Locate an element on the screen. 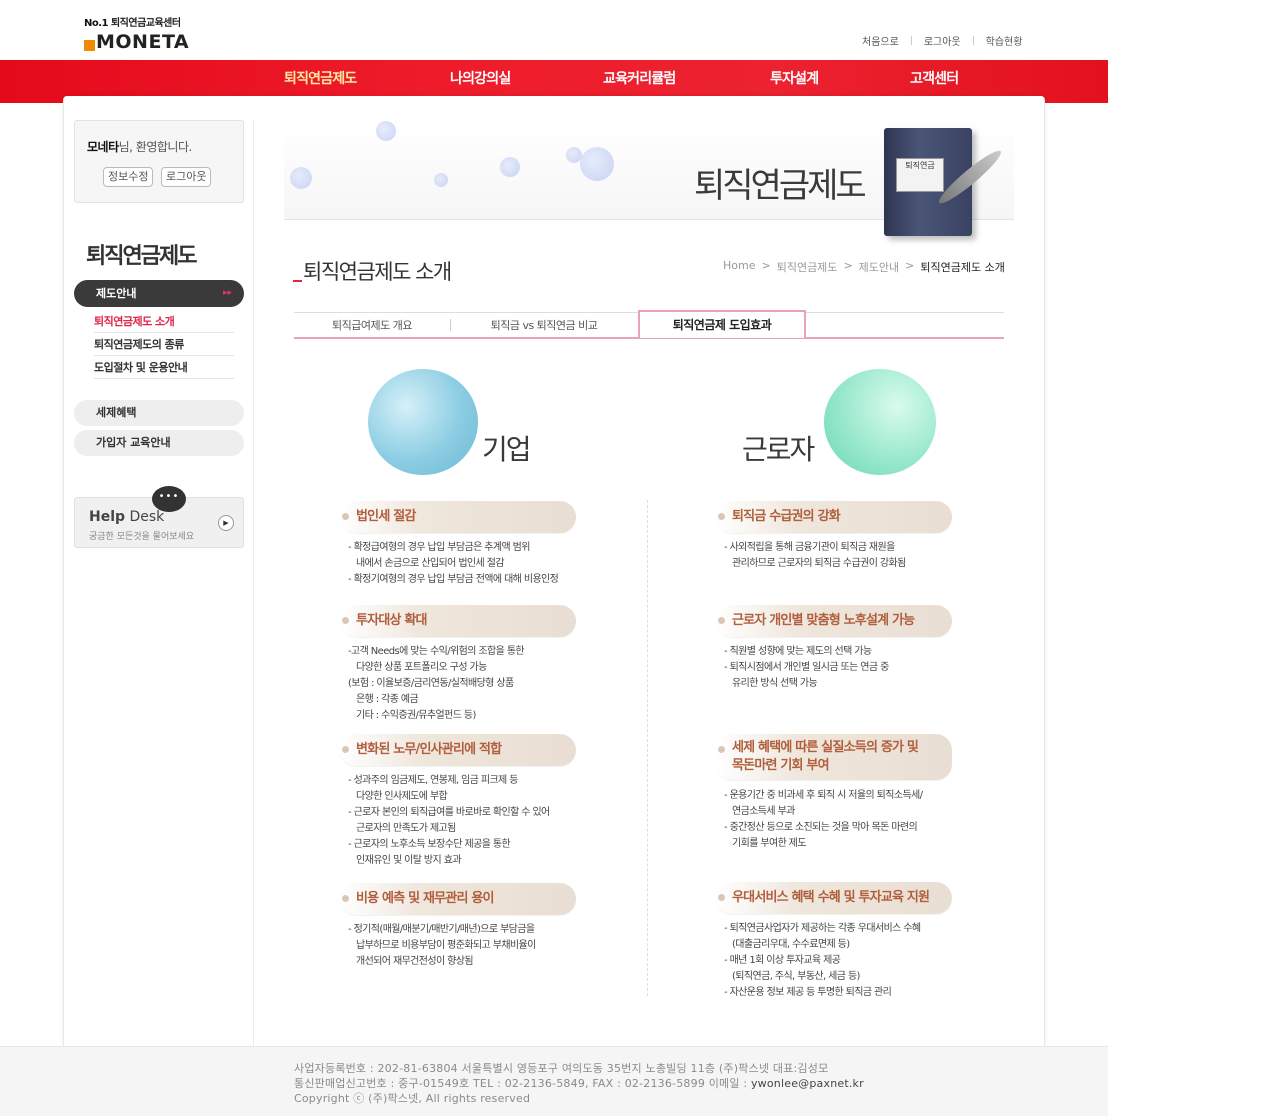 This screenshot has height=1117, width=1274. worker-label: 근로자 is located at coordinates (778, 449).